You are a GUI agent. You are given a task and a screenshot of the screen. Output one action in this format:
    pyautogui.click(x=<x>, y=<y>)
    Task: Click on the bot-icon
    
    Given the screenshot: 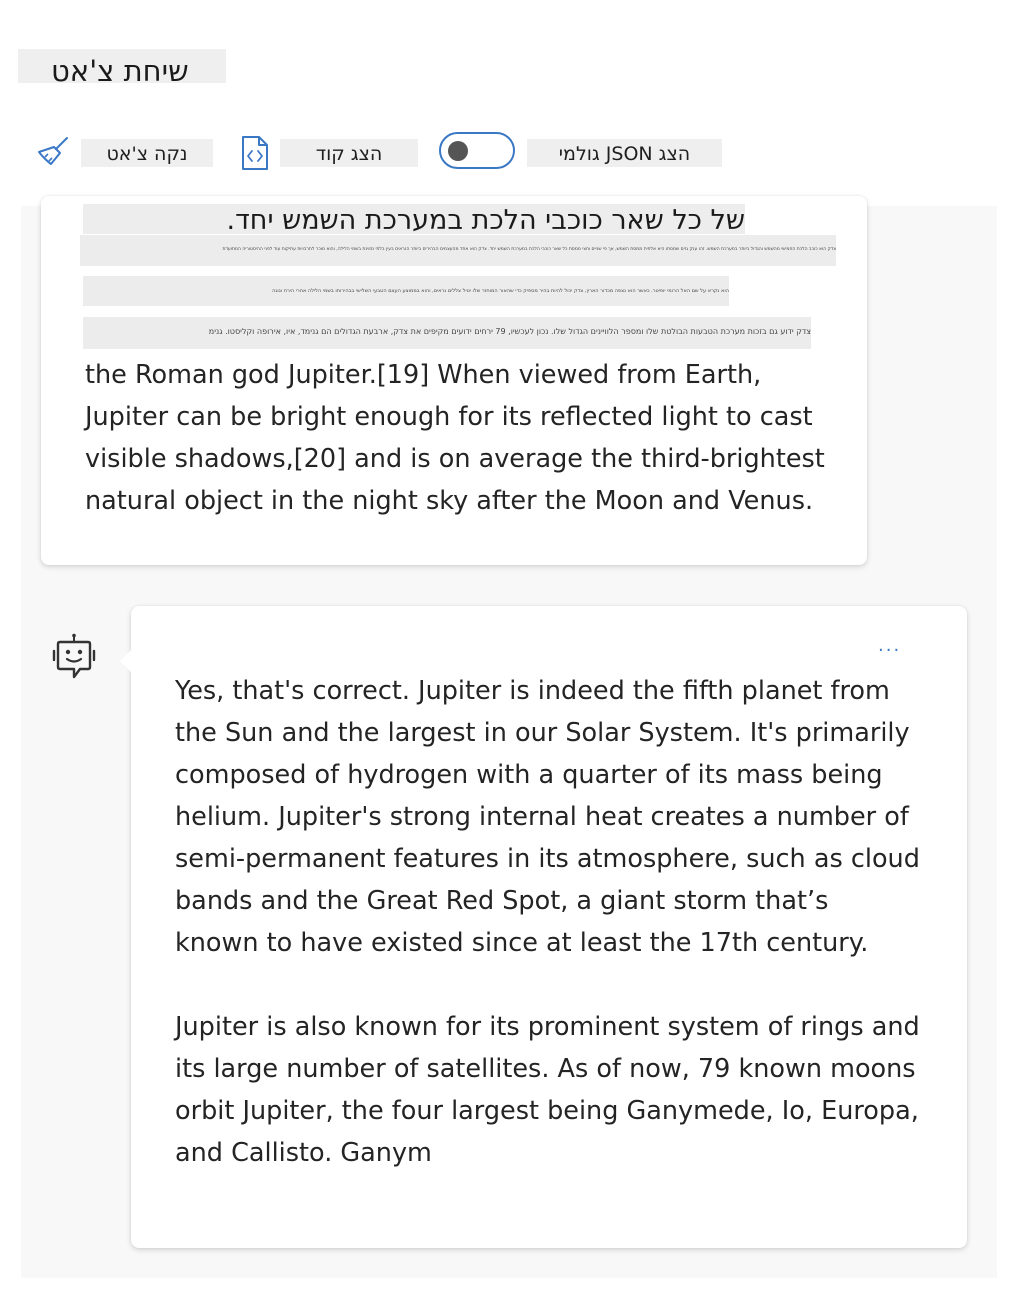 What is the action you would take?
    pyautogui.click(x=74, y=658)
    